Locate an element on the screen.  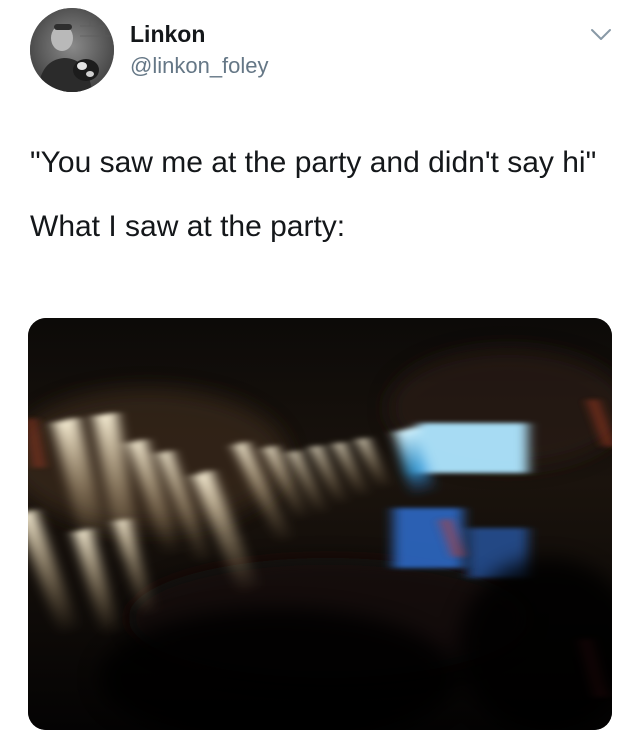
tweet-header: Linkon @linkon_foley is located at coordinates (325, 53).